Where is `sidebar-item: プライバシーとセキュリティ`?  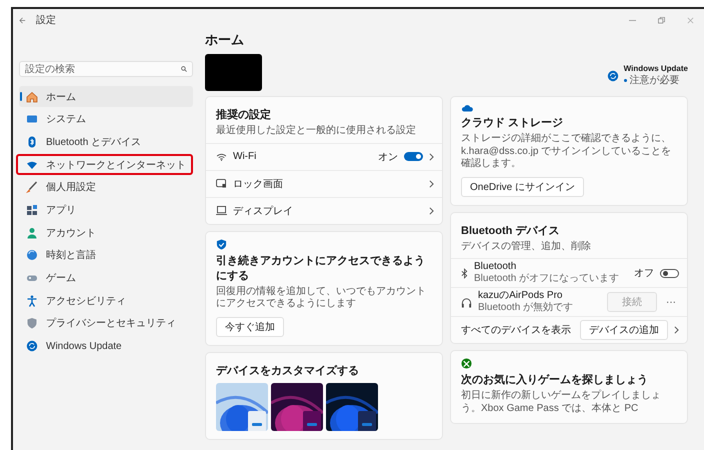 sidebar-item: プライバシーとセキュリティ is located at coordinates (106, 323).